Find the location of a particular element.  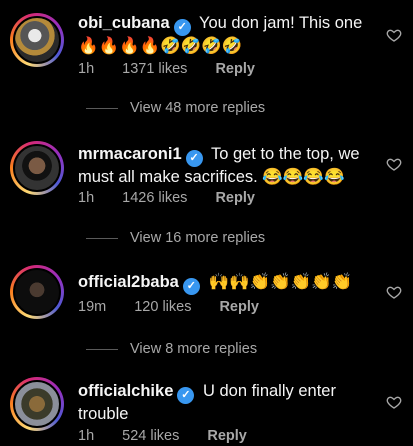

username: mrmacaroni1 is located at coordinates (130, 154).